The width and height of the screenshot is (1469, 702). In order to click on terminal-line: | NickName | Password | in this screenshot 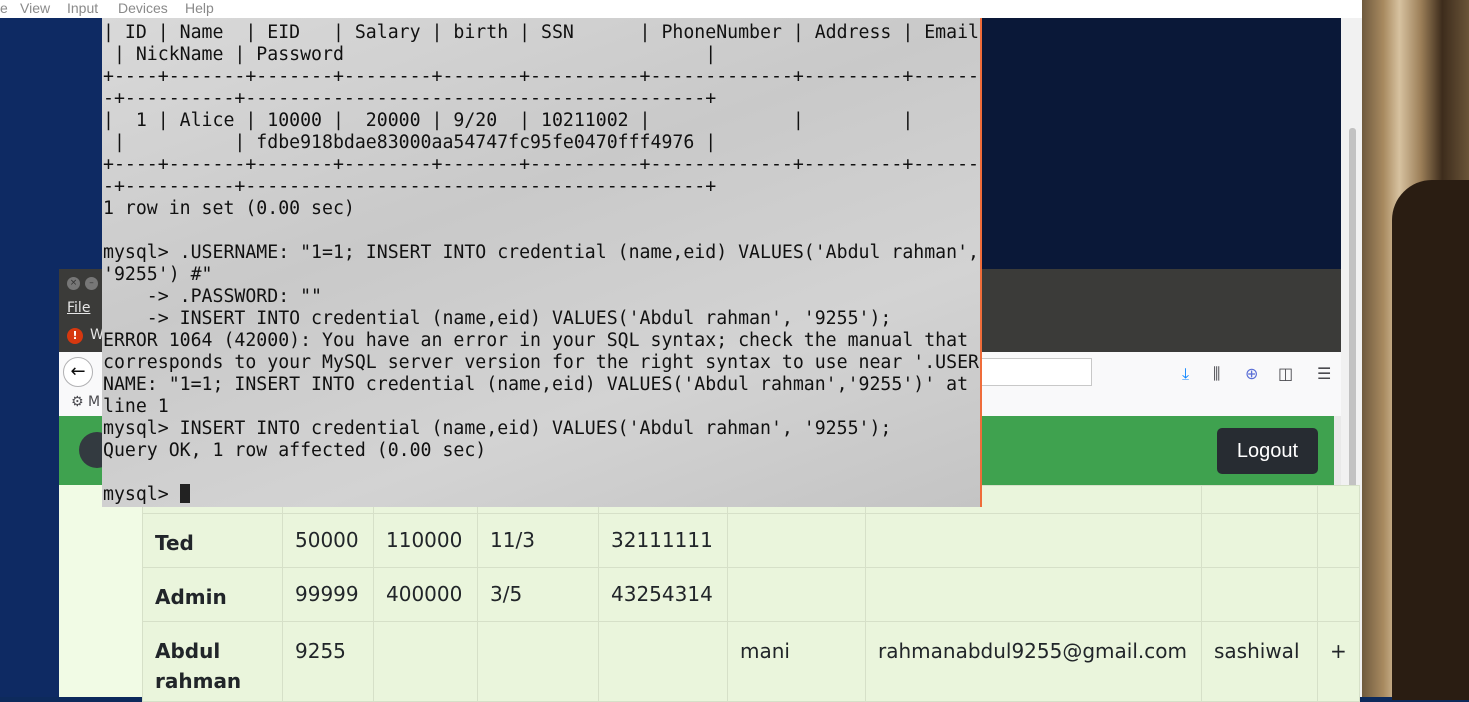, I will do `click(410, 54)`.